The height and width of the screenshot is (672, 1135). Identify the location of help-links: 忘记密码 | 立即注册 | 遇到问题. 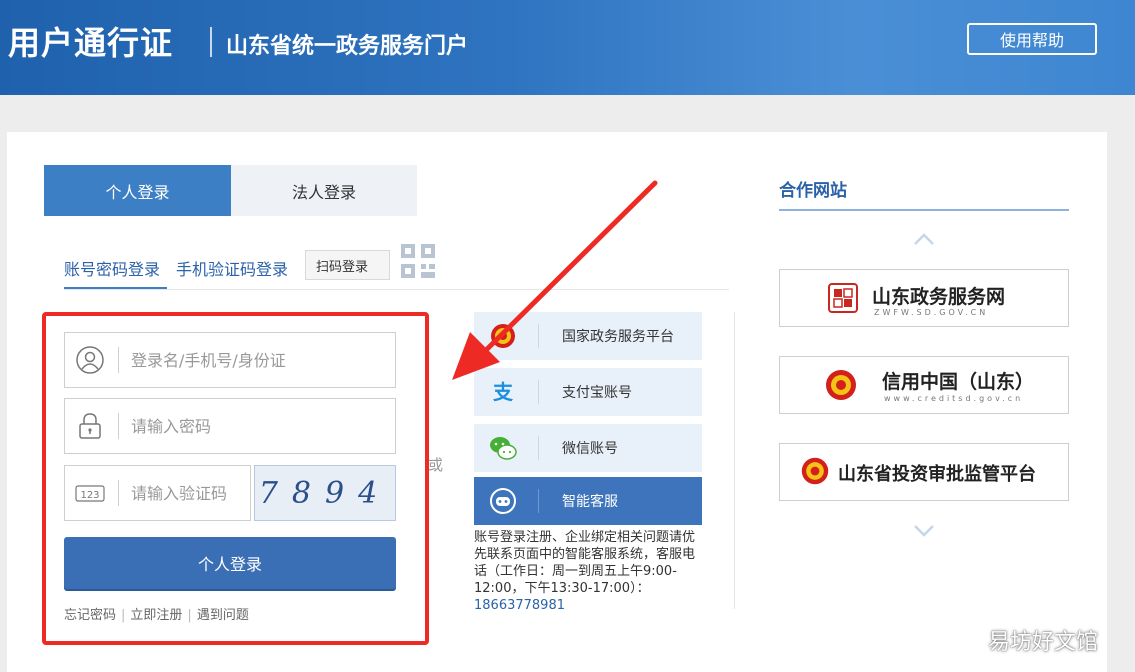
(156, 613).